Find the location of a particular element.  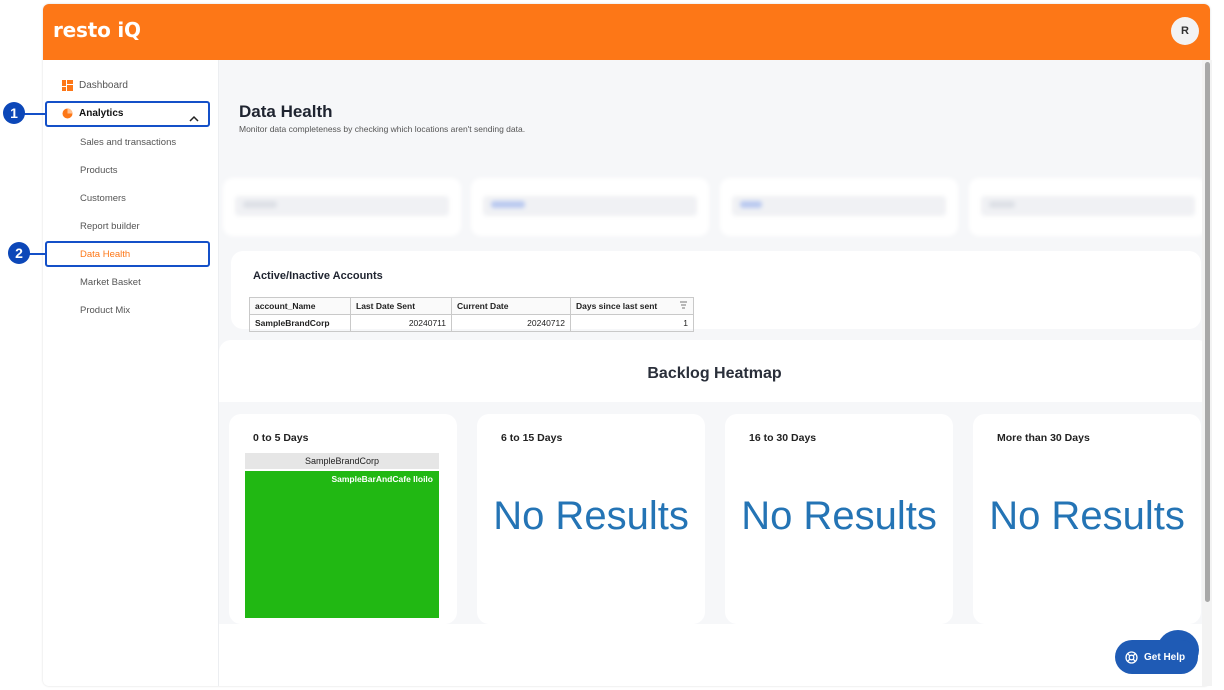

bottom-panel is located at coordinates (714, 655).